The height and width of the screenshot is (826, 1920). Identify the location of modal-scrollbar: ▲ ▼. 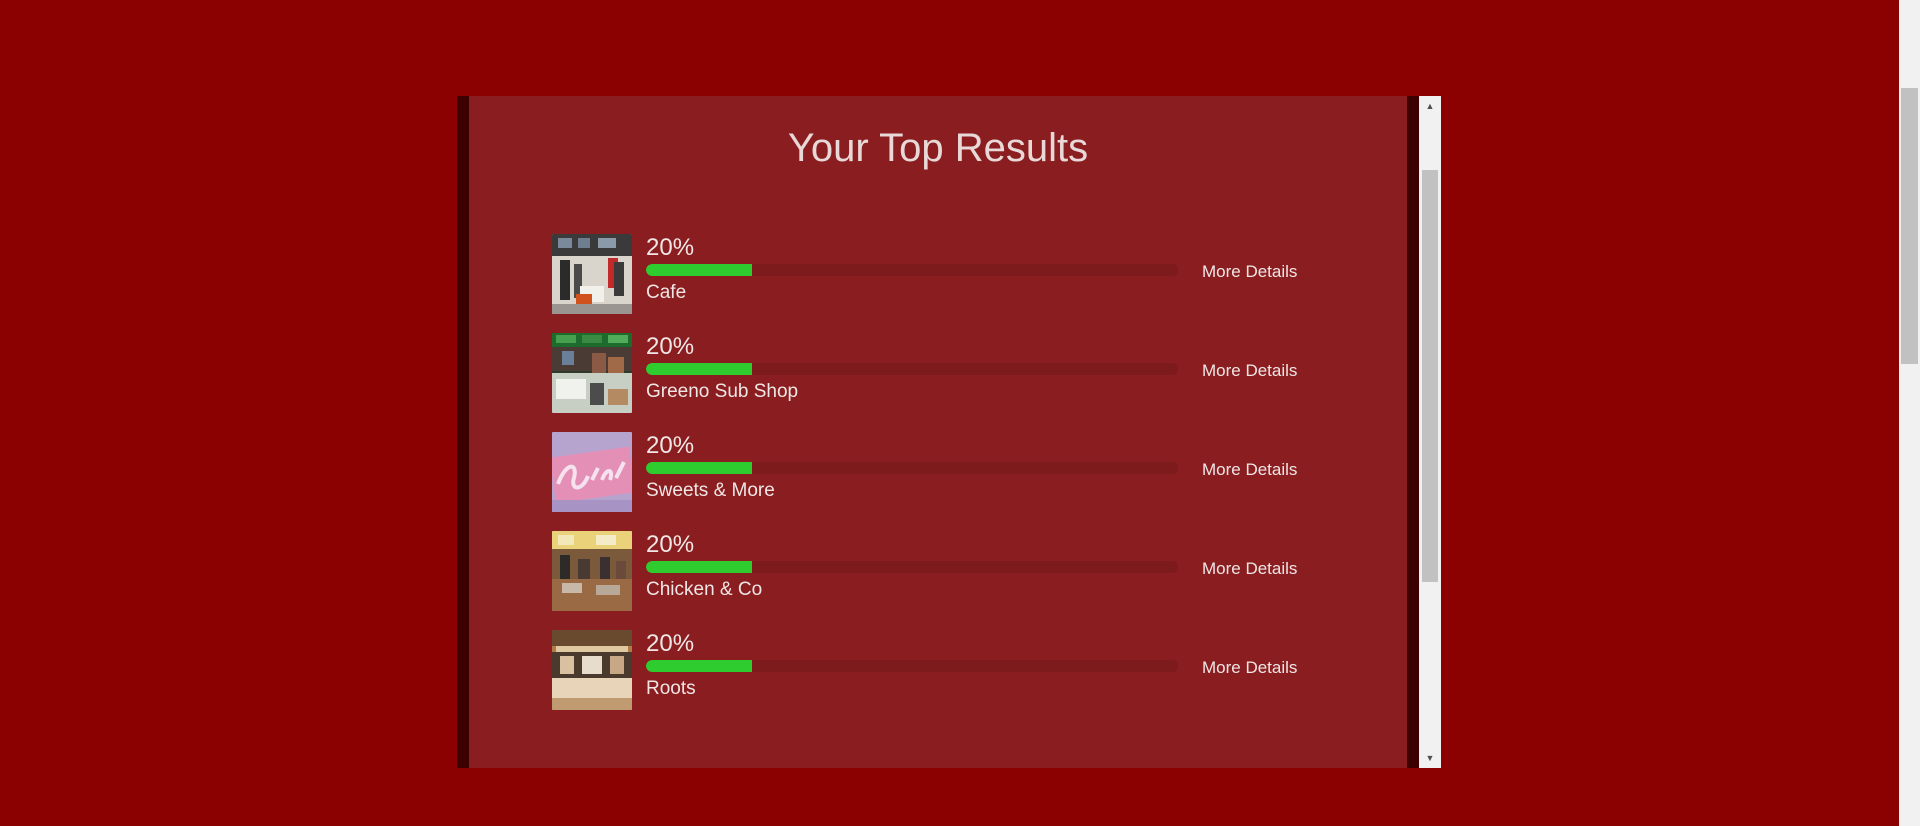
(1430, 432).